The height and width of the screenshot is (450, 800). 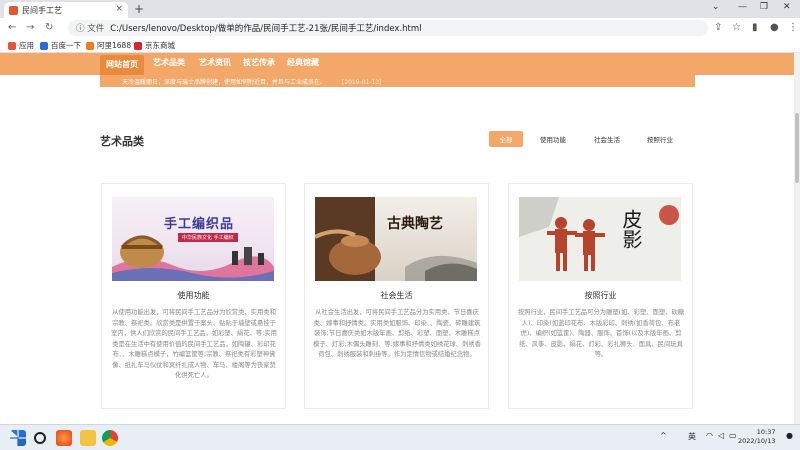 What do you see at coordinates (793, 27) in the screenshot?
I see `menu-icon: ⋮` at bounding box center [793, 27].